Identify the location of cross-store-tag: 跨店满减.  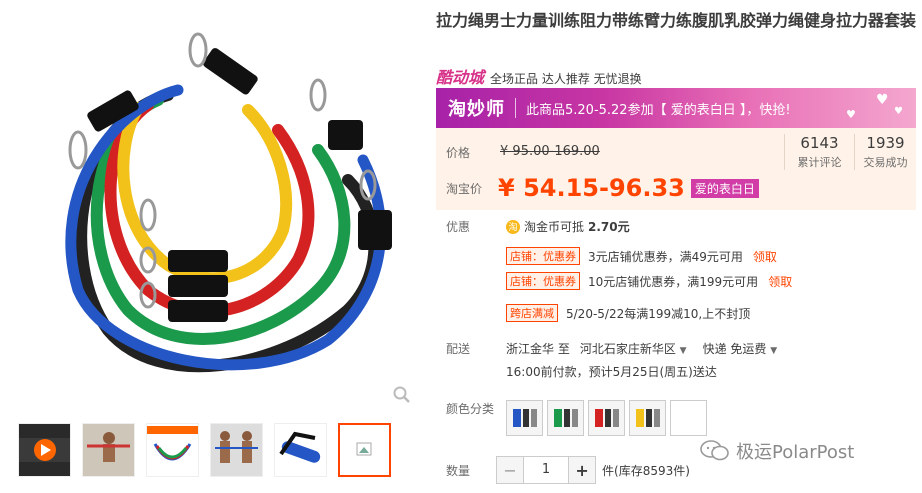
(532, 313).